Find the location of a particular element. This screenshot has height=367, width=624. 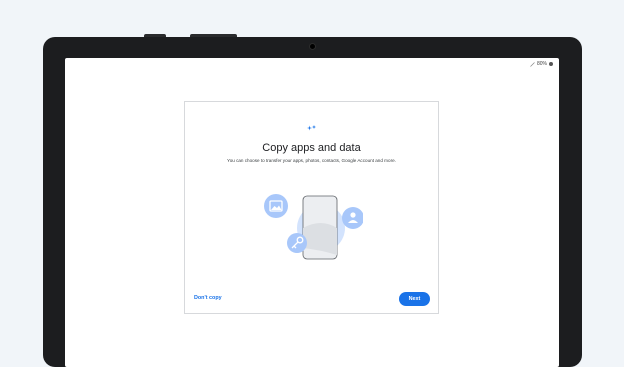

key-icon is located at coordinates (297, 243).